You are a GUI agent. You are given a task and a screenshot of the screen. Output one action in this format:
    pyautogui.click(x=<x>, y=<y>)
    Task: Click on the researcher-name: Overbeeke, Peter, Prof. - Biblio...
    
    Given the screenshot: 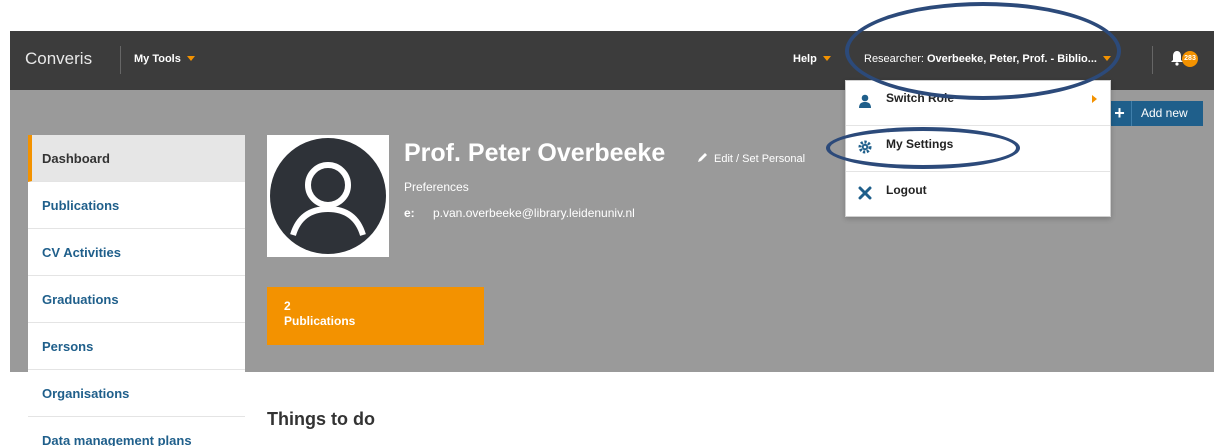 What is the action you would take?
    pyautogui.click(x=1011, y=59)
    